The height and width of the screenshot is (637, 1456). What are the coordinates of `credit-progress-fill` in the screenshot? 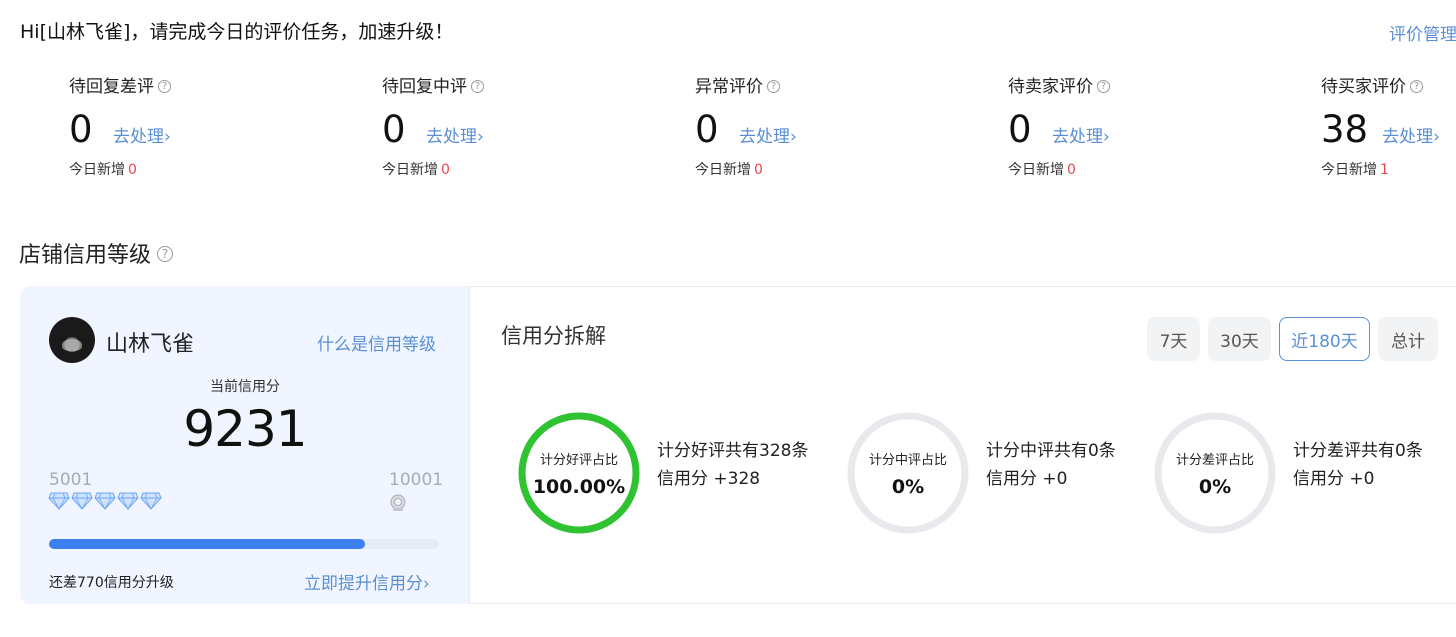 It's located at (207, 544).